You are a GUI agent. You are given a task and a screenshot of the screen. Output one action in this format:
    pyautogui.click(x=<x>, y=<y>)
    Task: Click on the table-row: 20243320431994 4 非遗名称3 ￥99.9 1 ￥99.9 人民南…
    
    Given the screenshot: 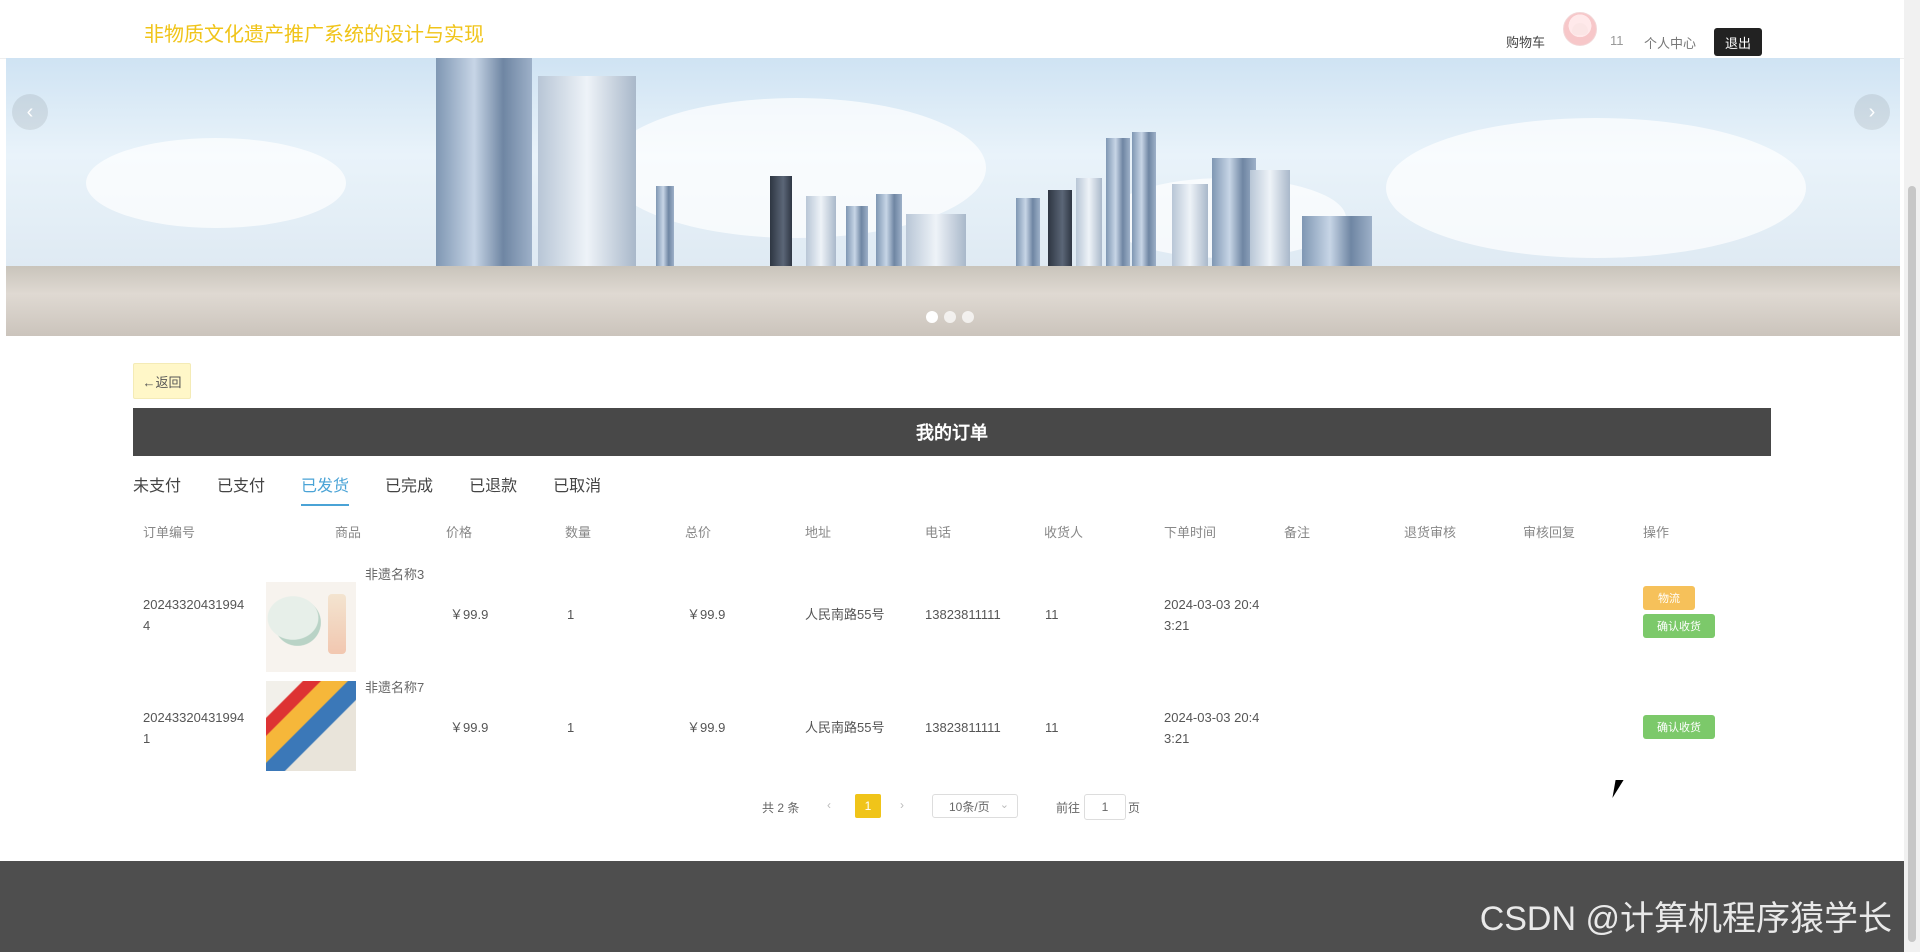 What is the action you would take?
    pyautogui.click(x=952, y=615)
    